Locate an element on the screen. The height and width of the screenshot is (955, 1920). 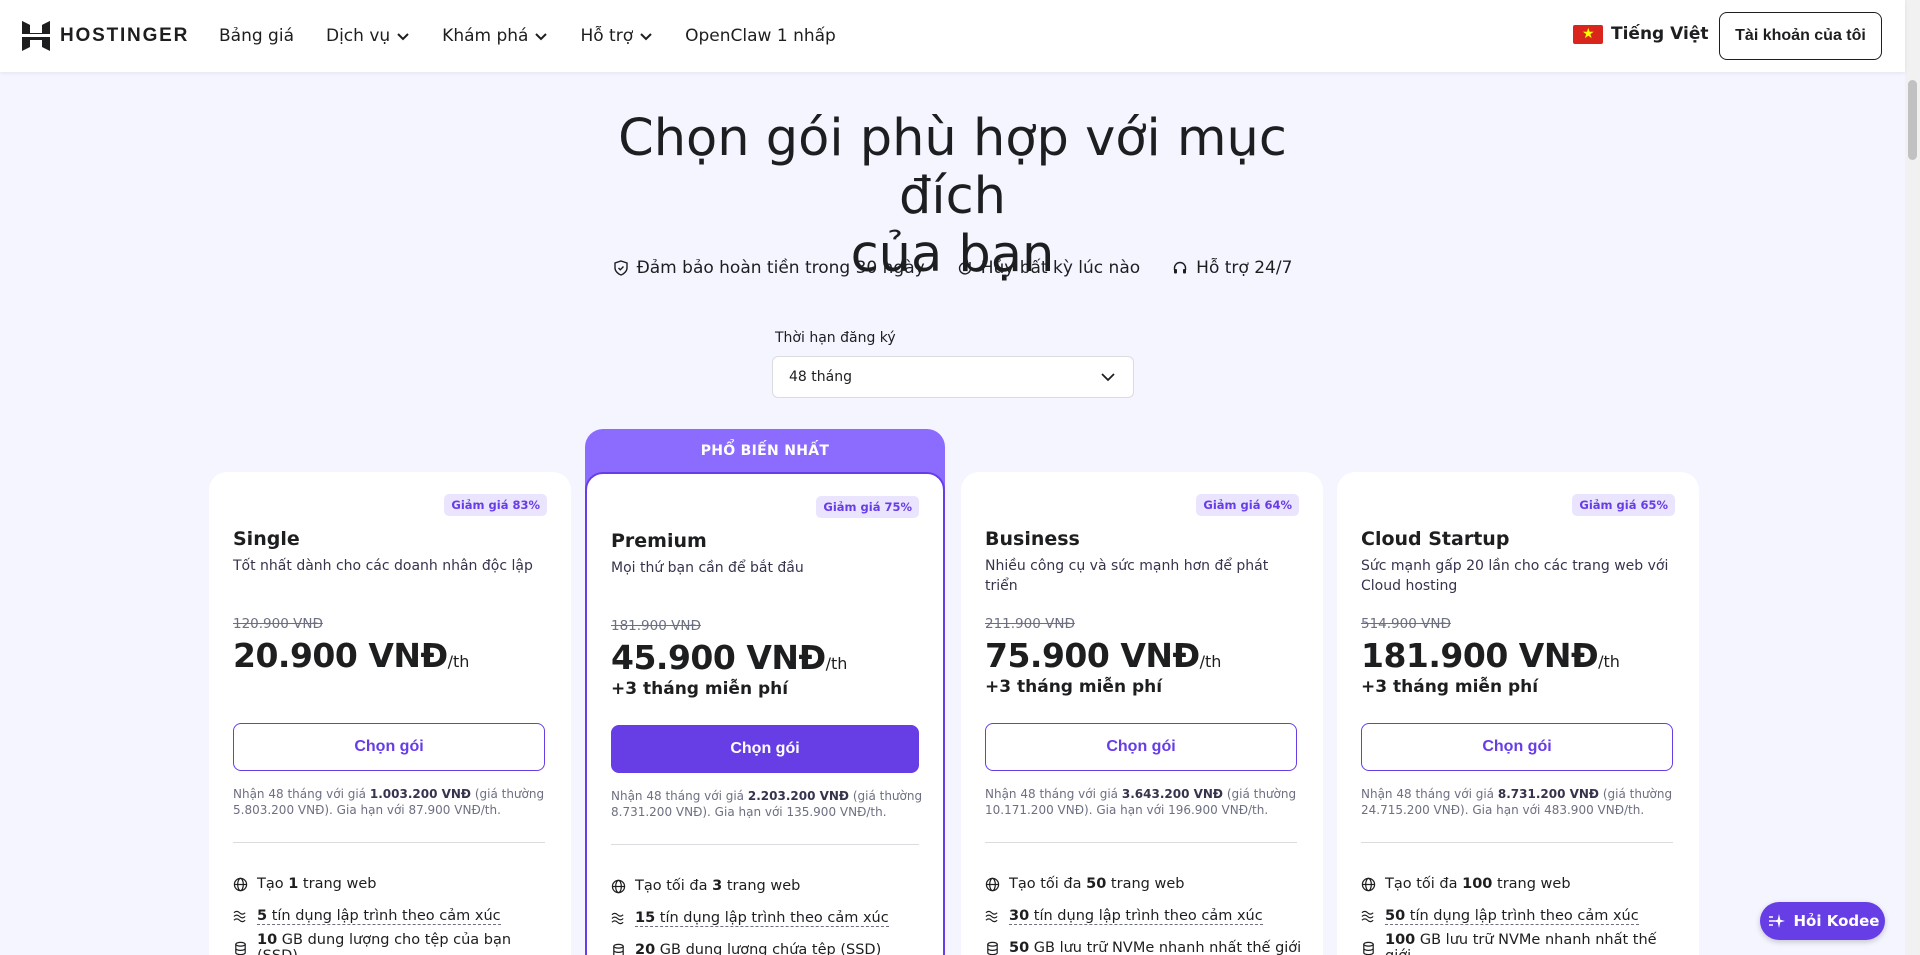
price-value: 181.900 VNĐ is located at coordinates (1480, 655).